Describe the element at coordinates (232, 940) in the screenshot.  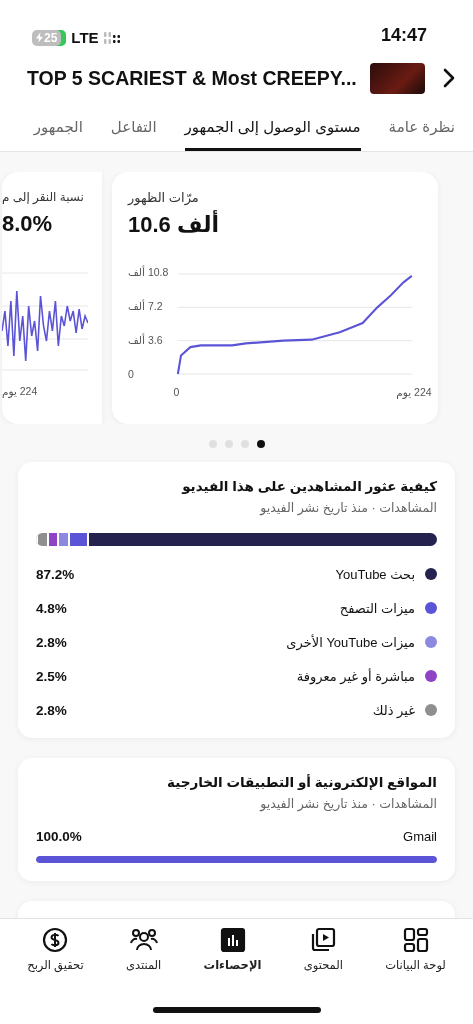
I see `analytics-icon` at that location.